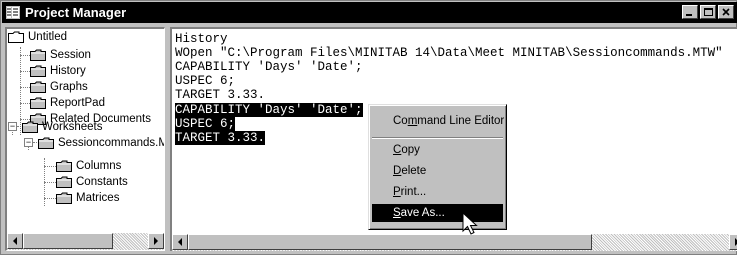 The image size is (737, 255). What do you see at coordinates (68, 71) in the screenshot?
I see `tree-item-label: History` at bounding box center [68, 71].